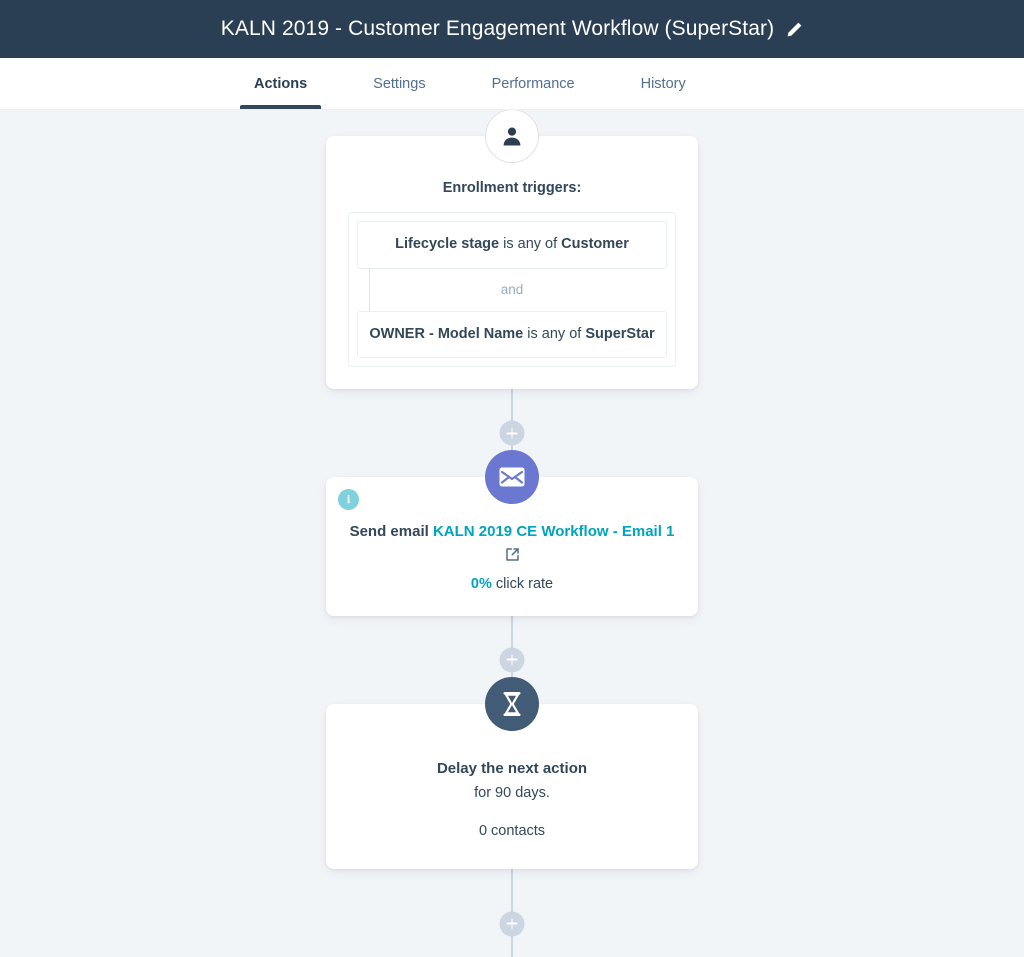 The width and height of the screenshot is (1024, 957). I want to click on delay-title: Delay the next action, so click(512, 768).